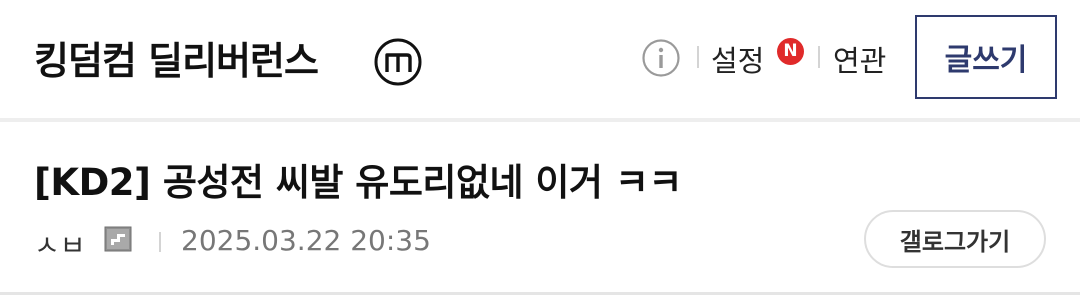  What do you see at coordinates (160, 242) in the screenshot?
I see `meta-separator` at bounding box center [160, 242].